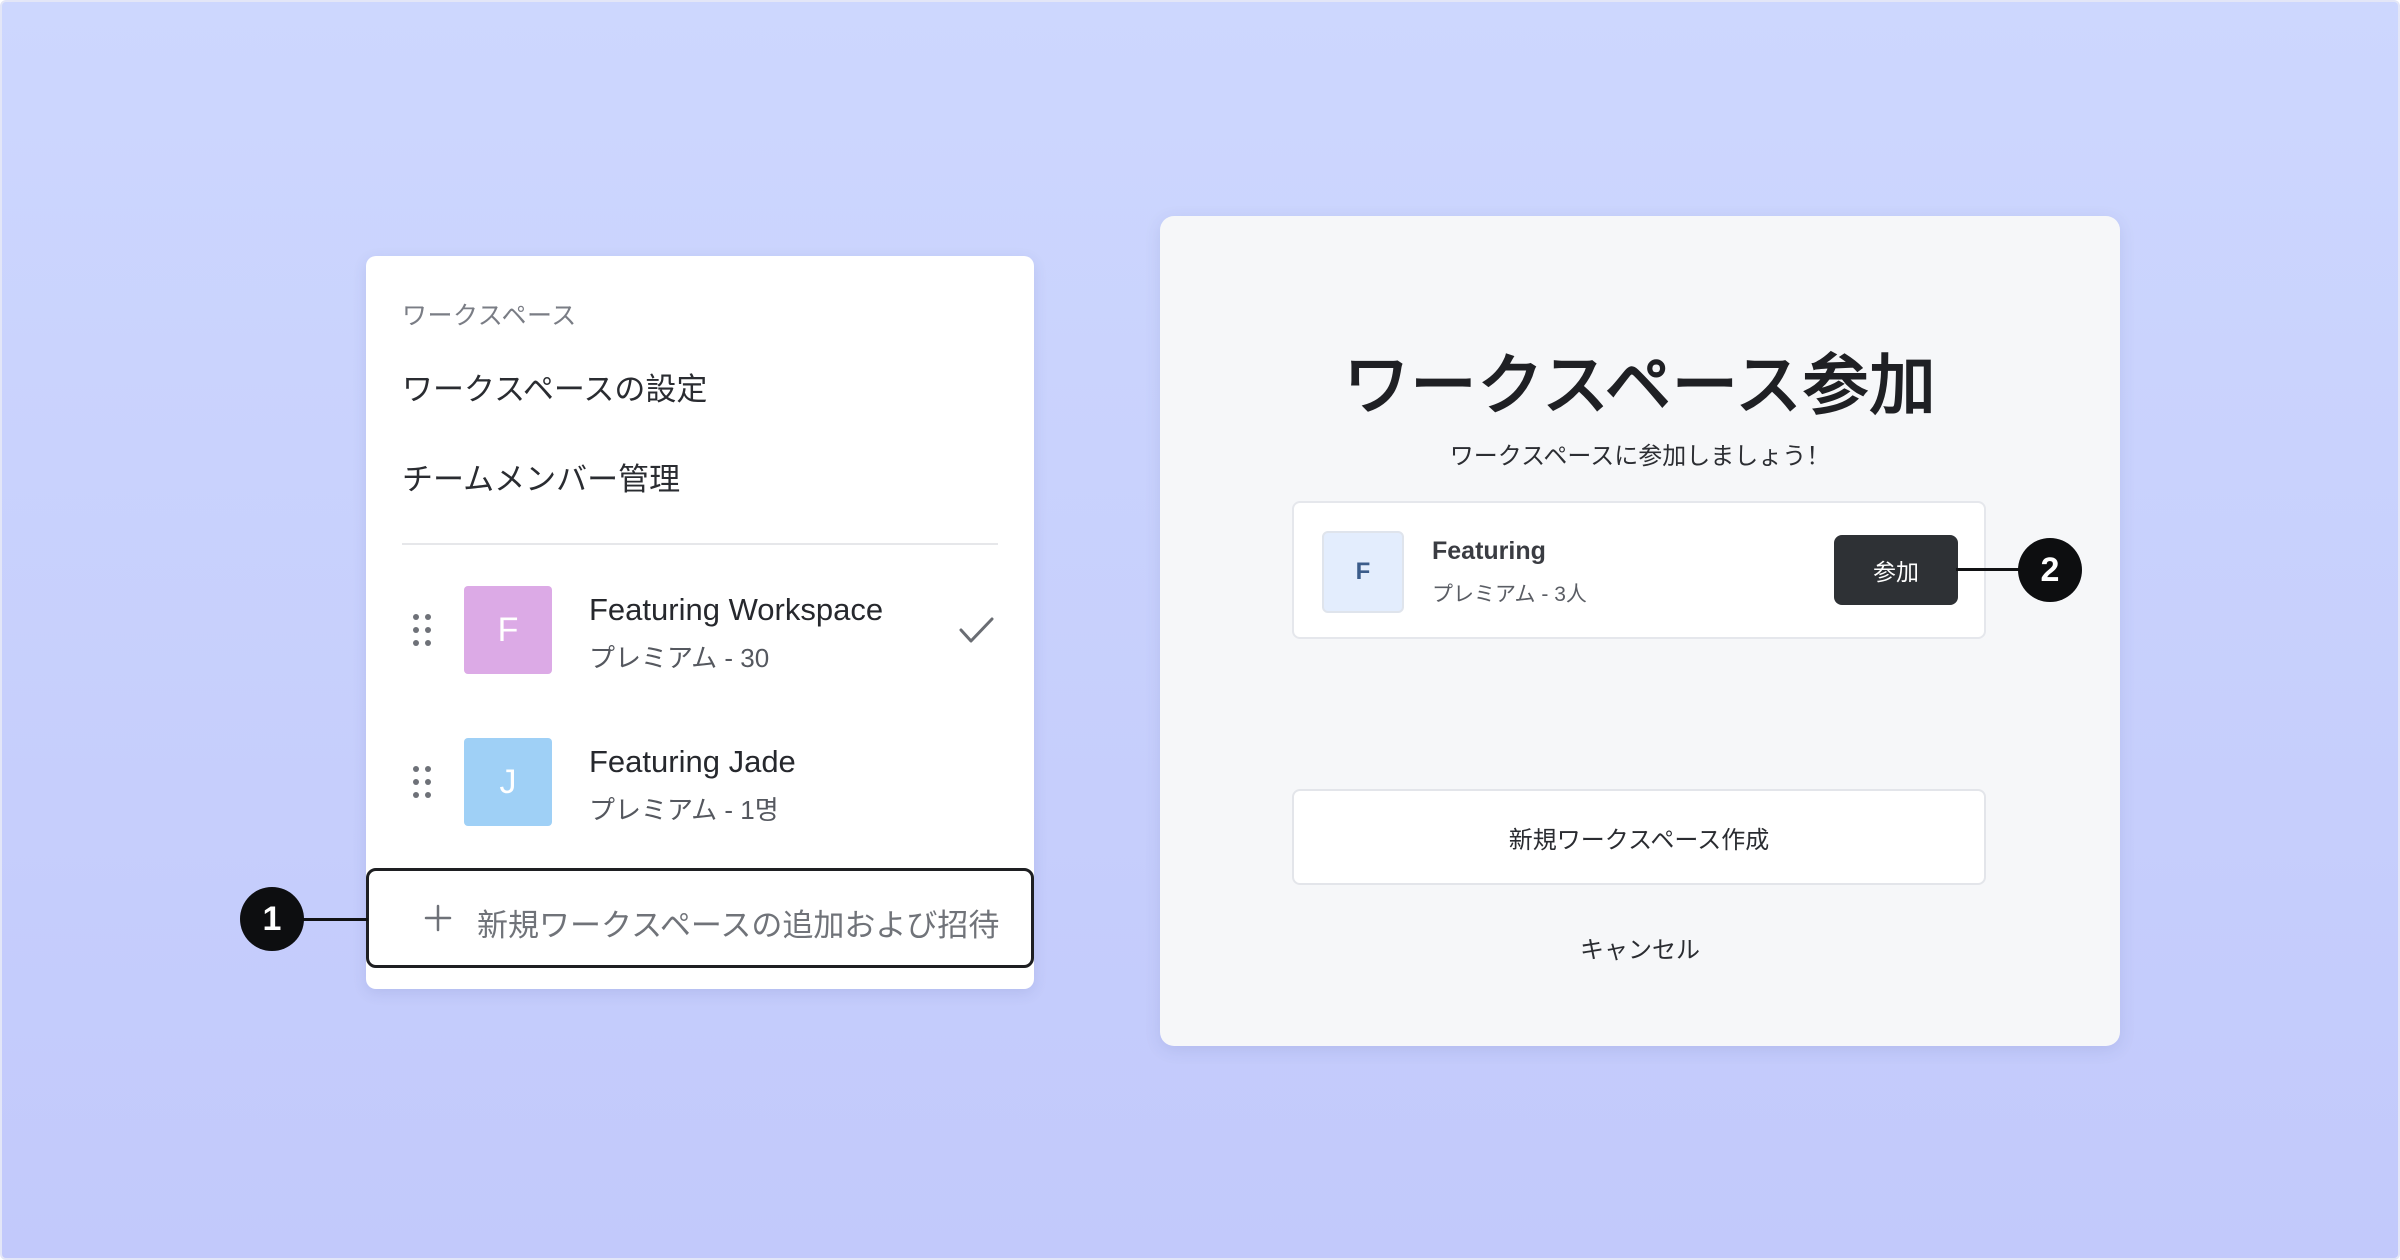 This screenshot has width=2400, height=1260. What do you see at coordinates (1640, 385) in the screenshot?
I see `dialog-title: ワークスペース参加` at bounding box center [1640, 385].